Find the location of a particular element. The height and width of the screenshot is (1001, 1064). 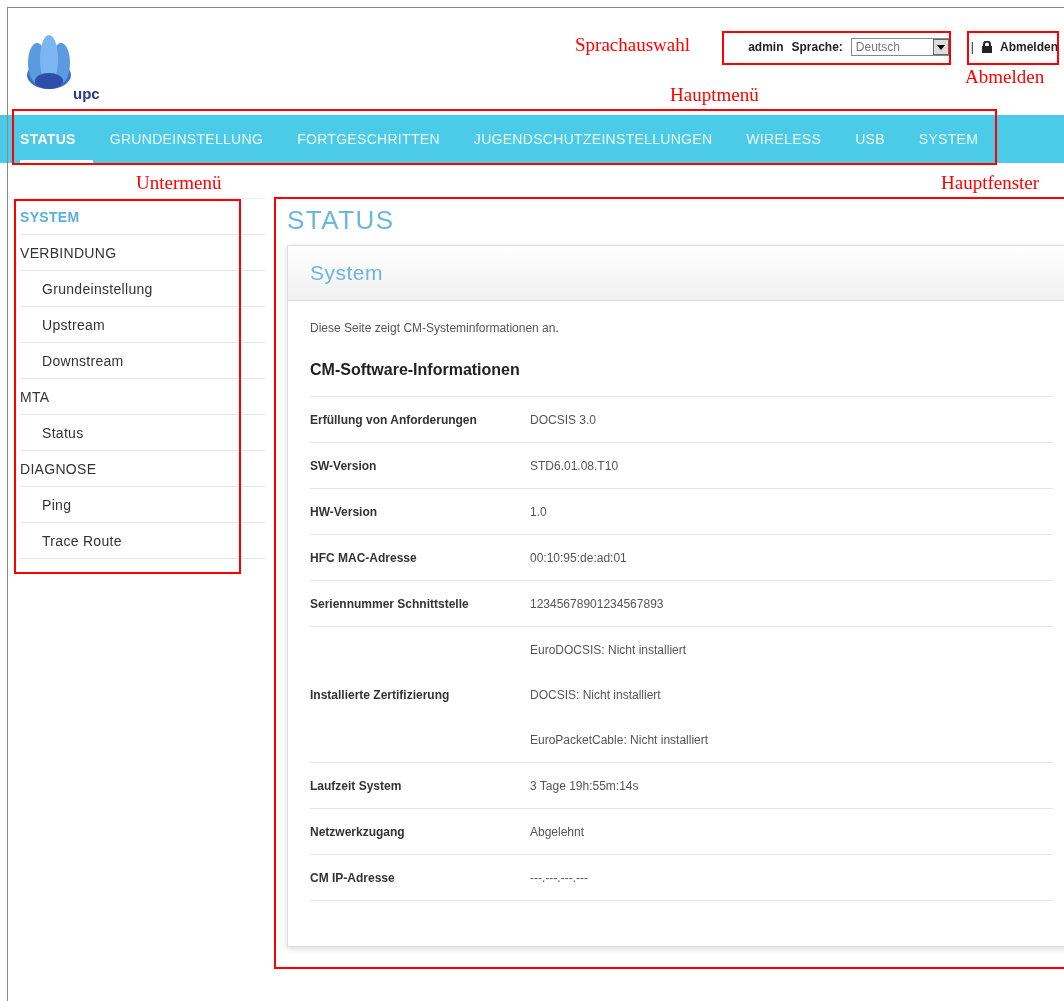

submenu-item: Grundeinstellung is located at coordinates (142, 289).